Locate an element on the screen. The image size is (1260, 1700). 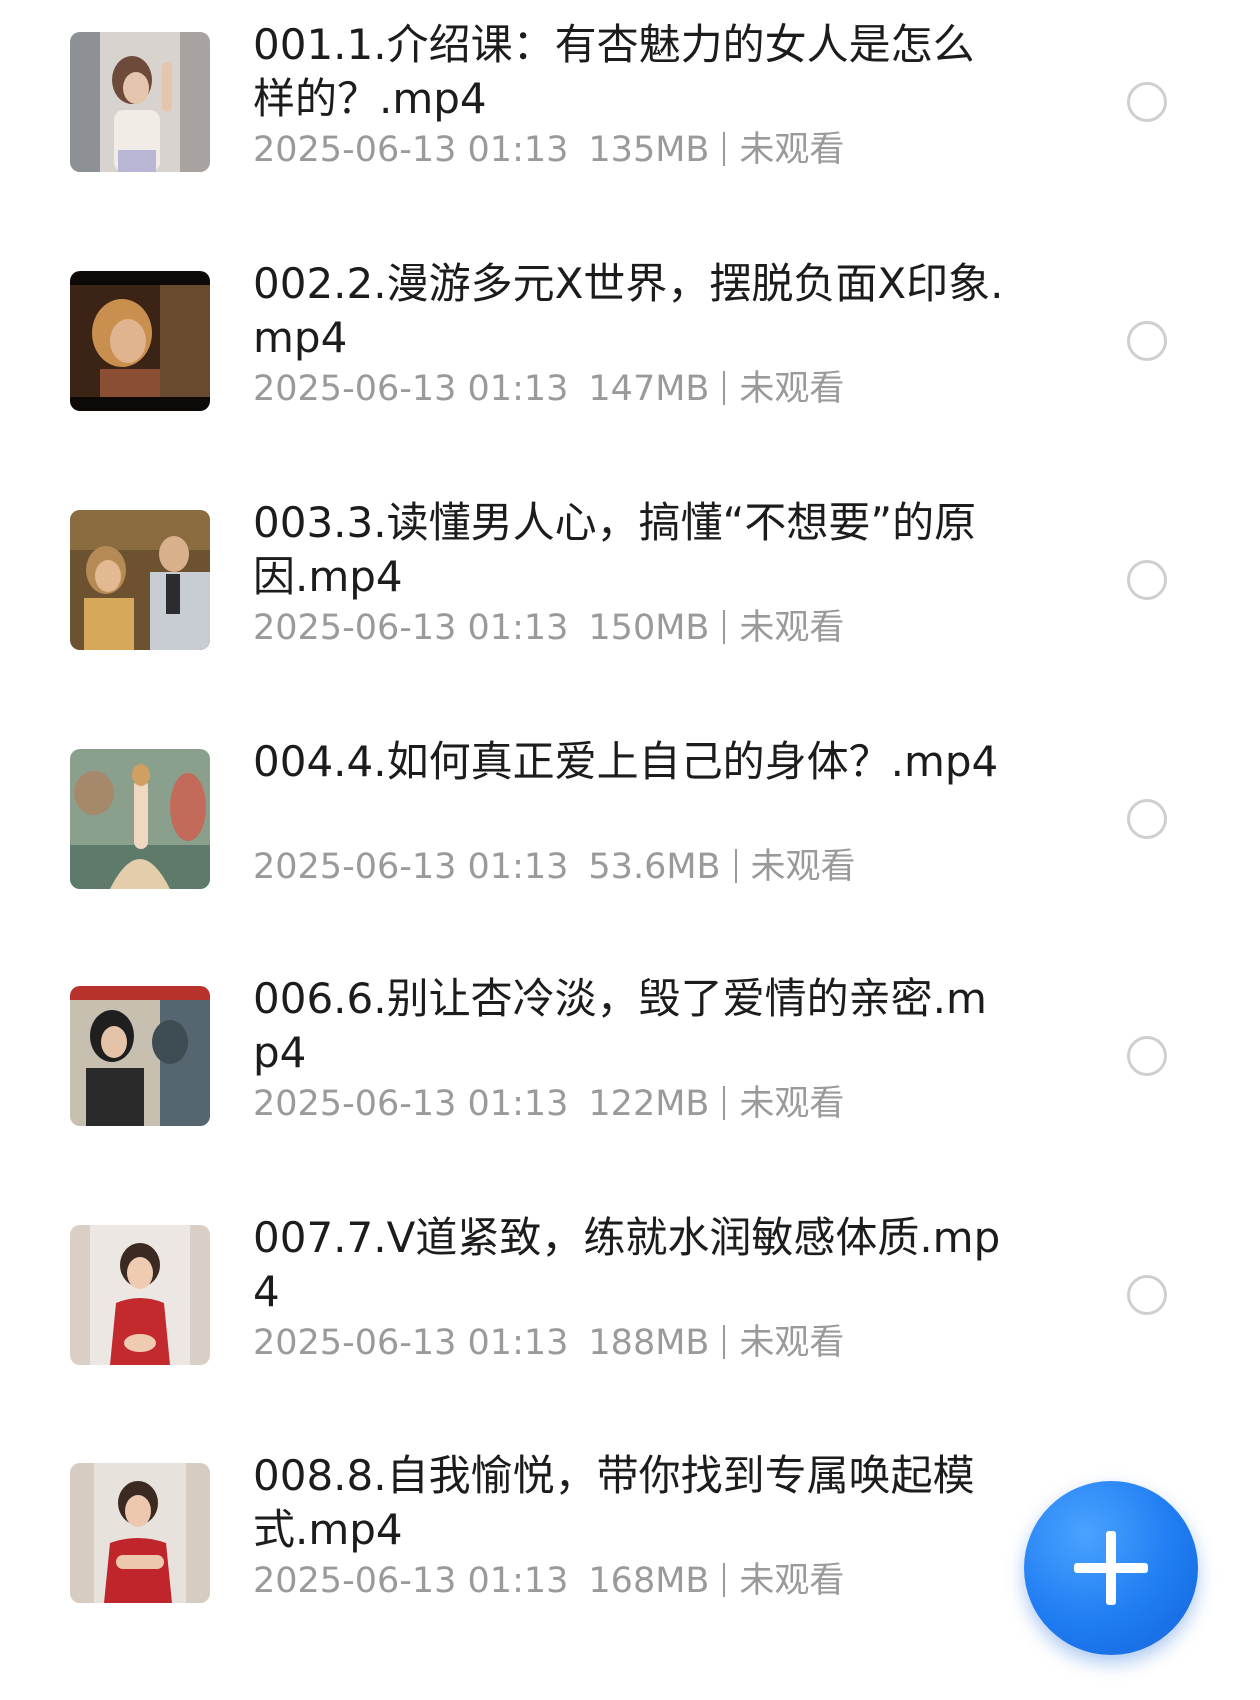
file-meta: 2025-06-13 01:13 150MB 未观看 is located at coordinates (548, 628).